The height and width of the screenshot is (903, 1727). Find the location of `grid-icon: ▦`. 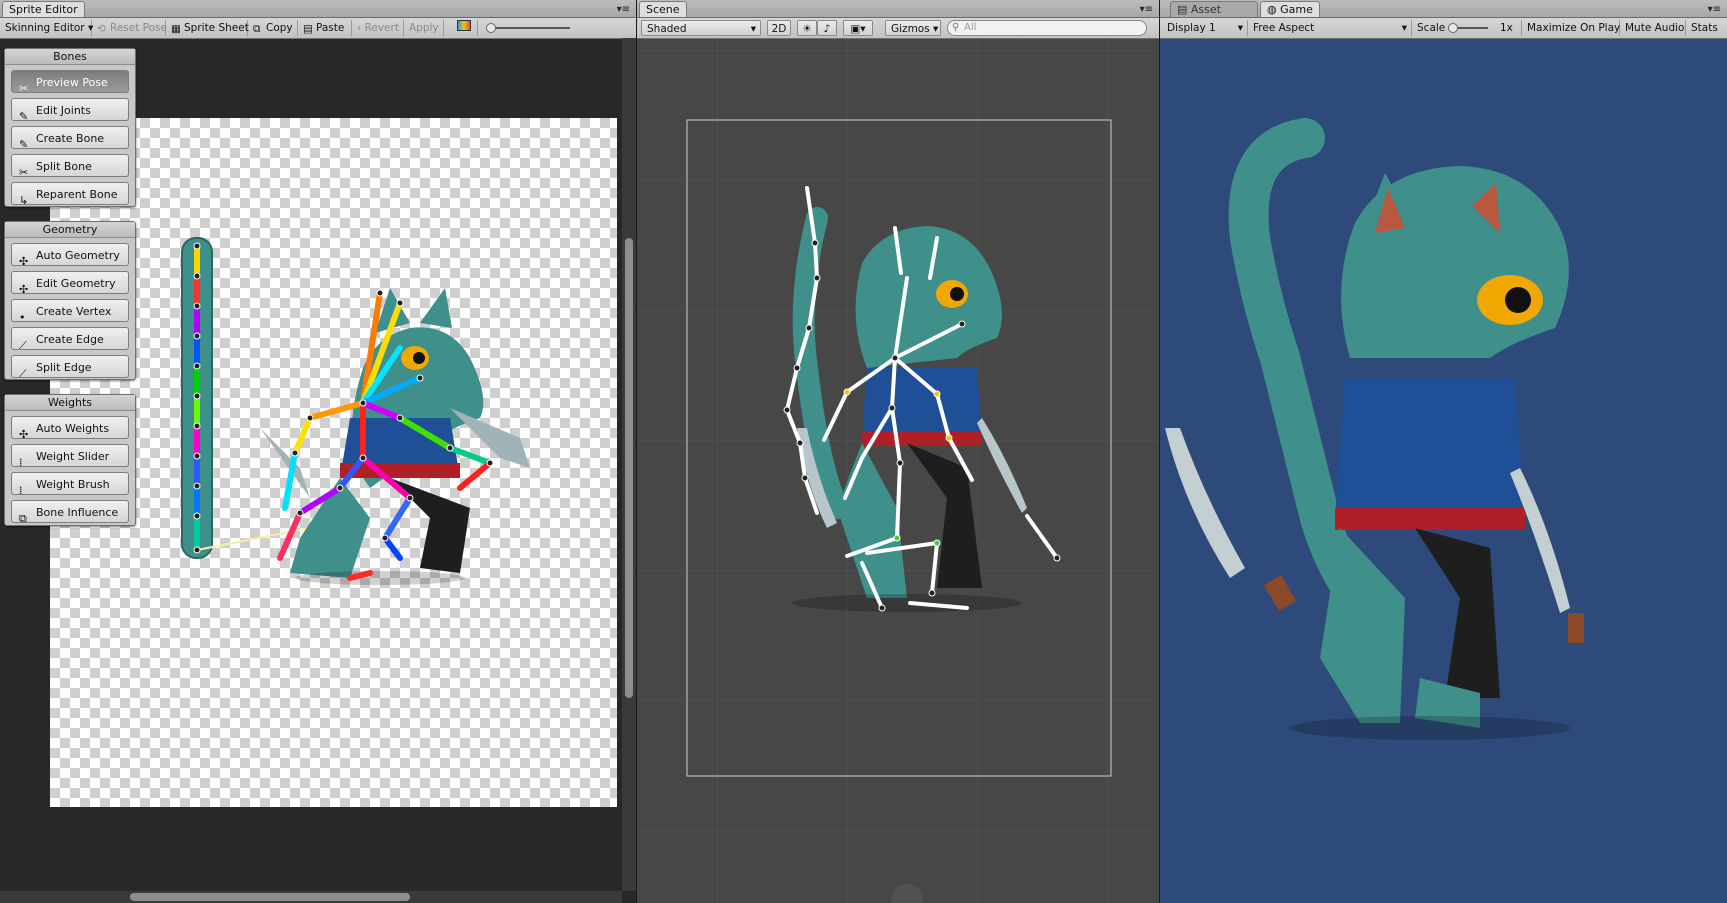

grid-icon: ▦ is located at coordinates (176, 29).